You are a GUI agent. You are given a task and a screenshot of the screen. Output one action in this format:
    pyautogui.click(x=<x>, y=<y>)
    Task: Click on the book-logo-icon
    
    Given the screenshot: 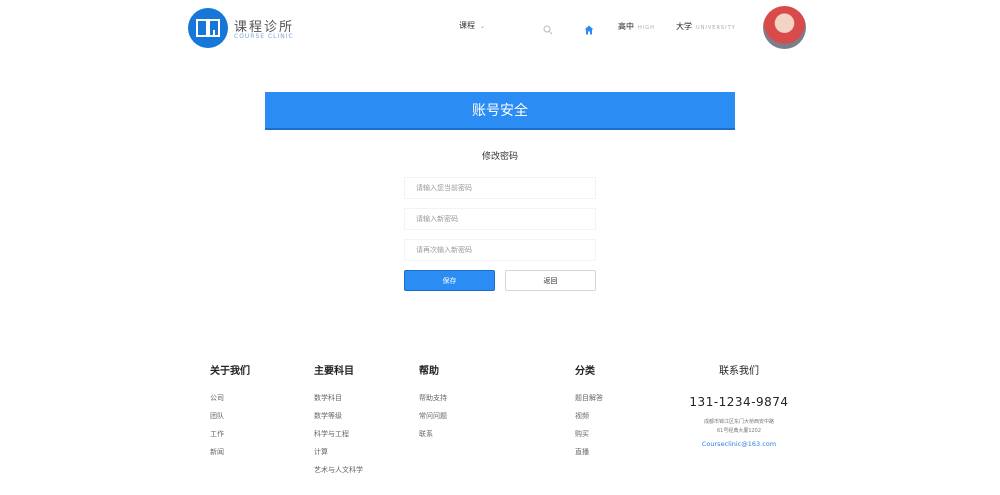 What is the action you would take?
    pyautogui.click(x=208, y=28)
    